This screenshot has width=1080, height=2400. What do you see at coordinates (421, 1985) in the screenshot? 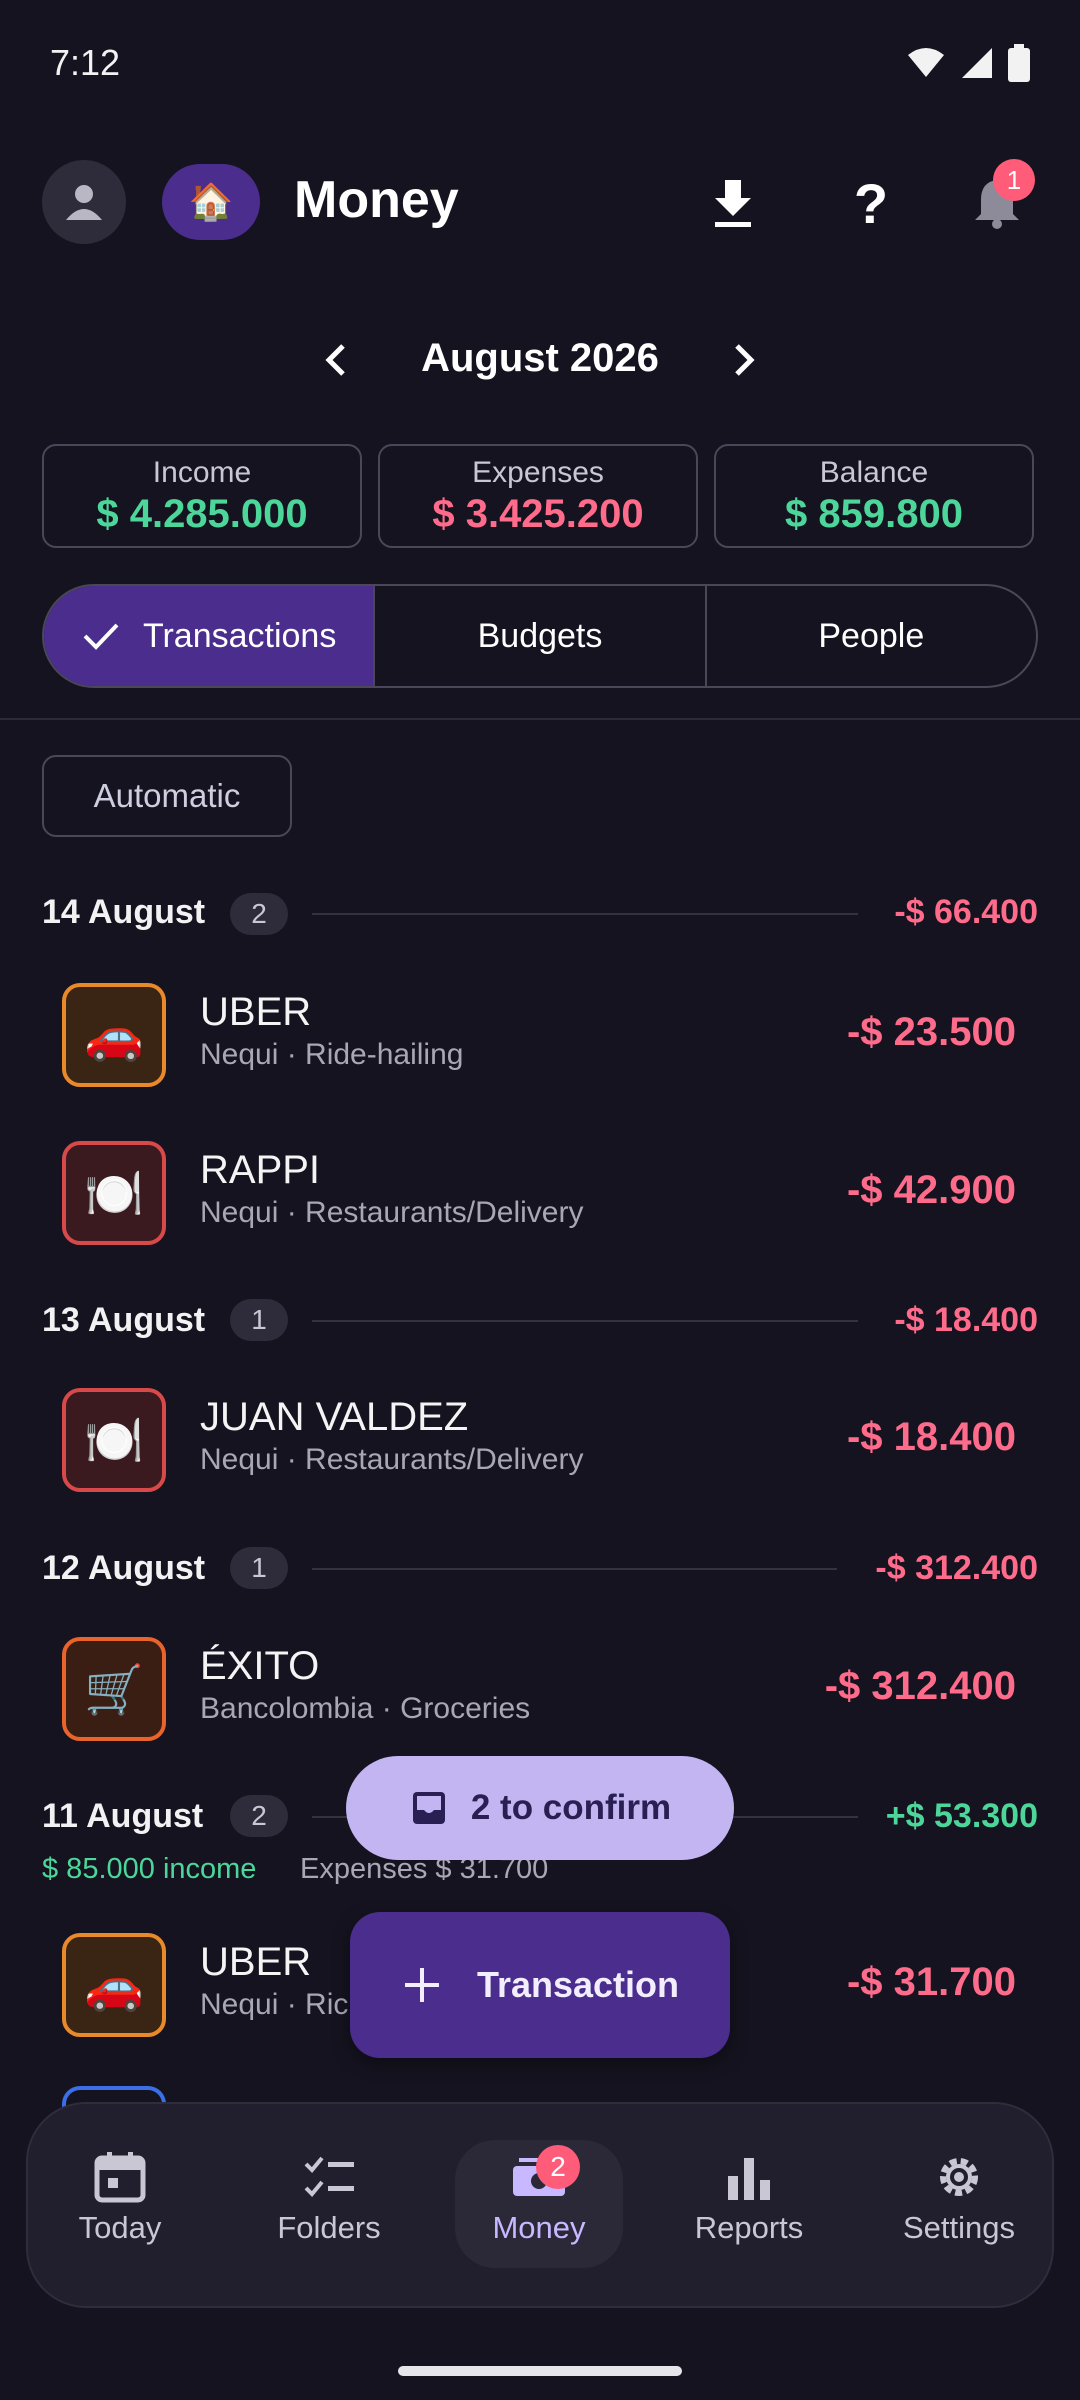
I see `plus-icon` at bounding box center [421, 1985].